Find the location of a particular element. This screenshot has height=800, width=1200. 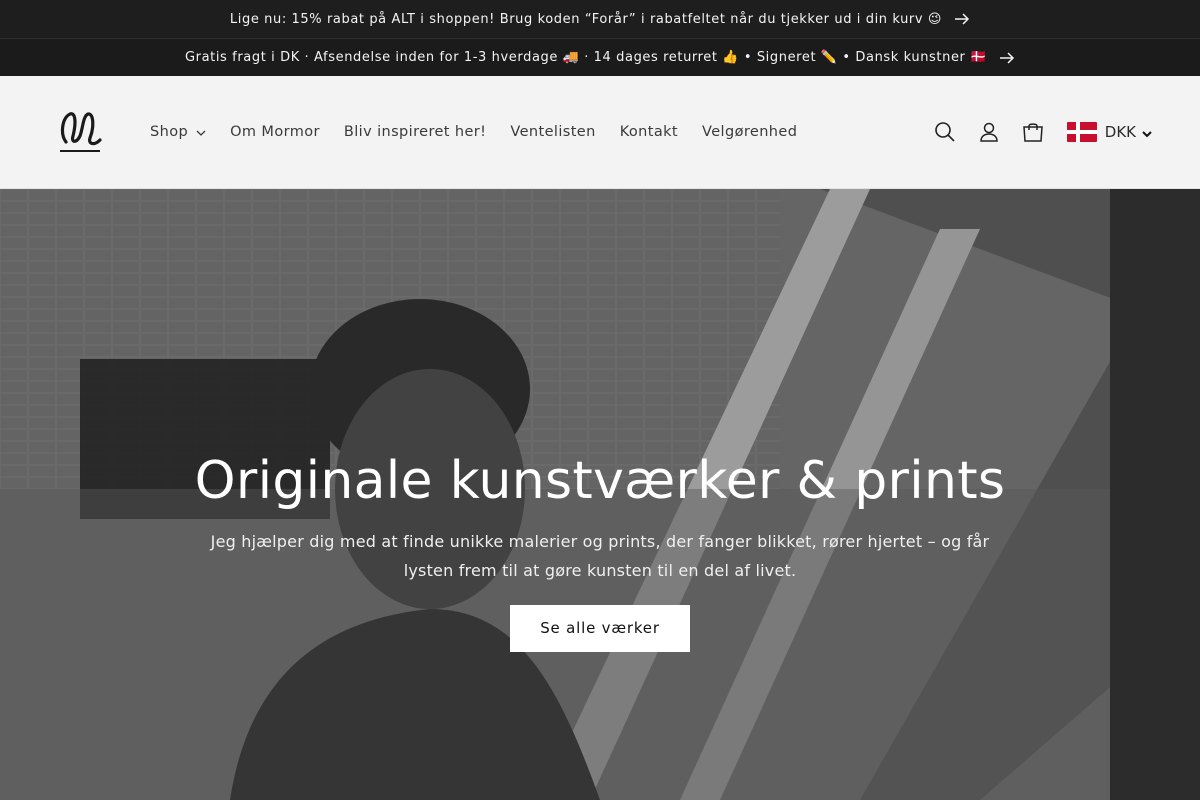

nav-item-ventelisten: Ventelisten is located at coordinates (552, 132).